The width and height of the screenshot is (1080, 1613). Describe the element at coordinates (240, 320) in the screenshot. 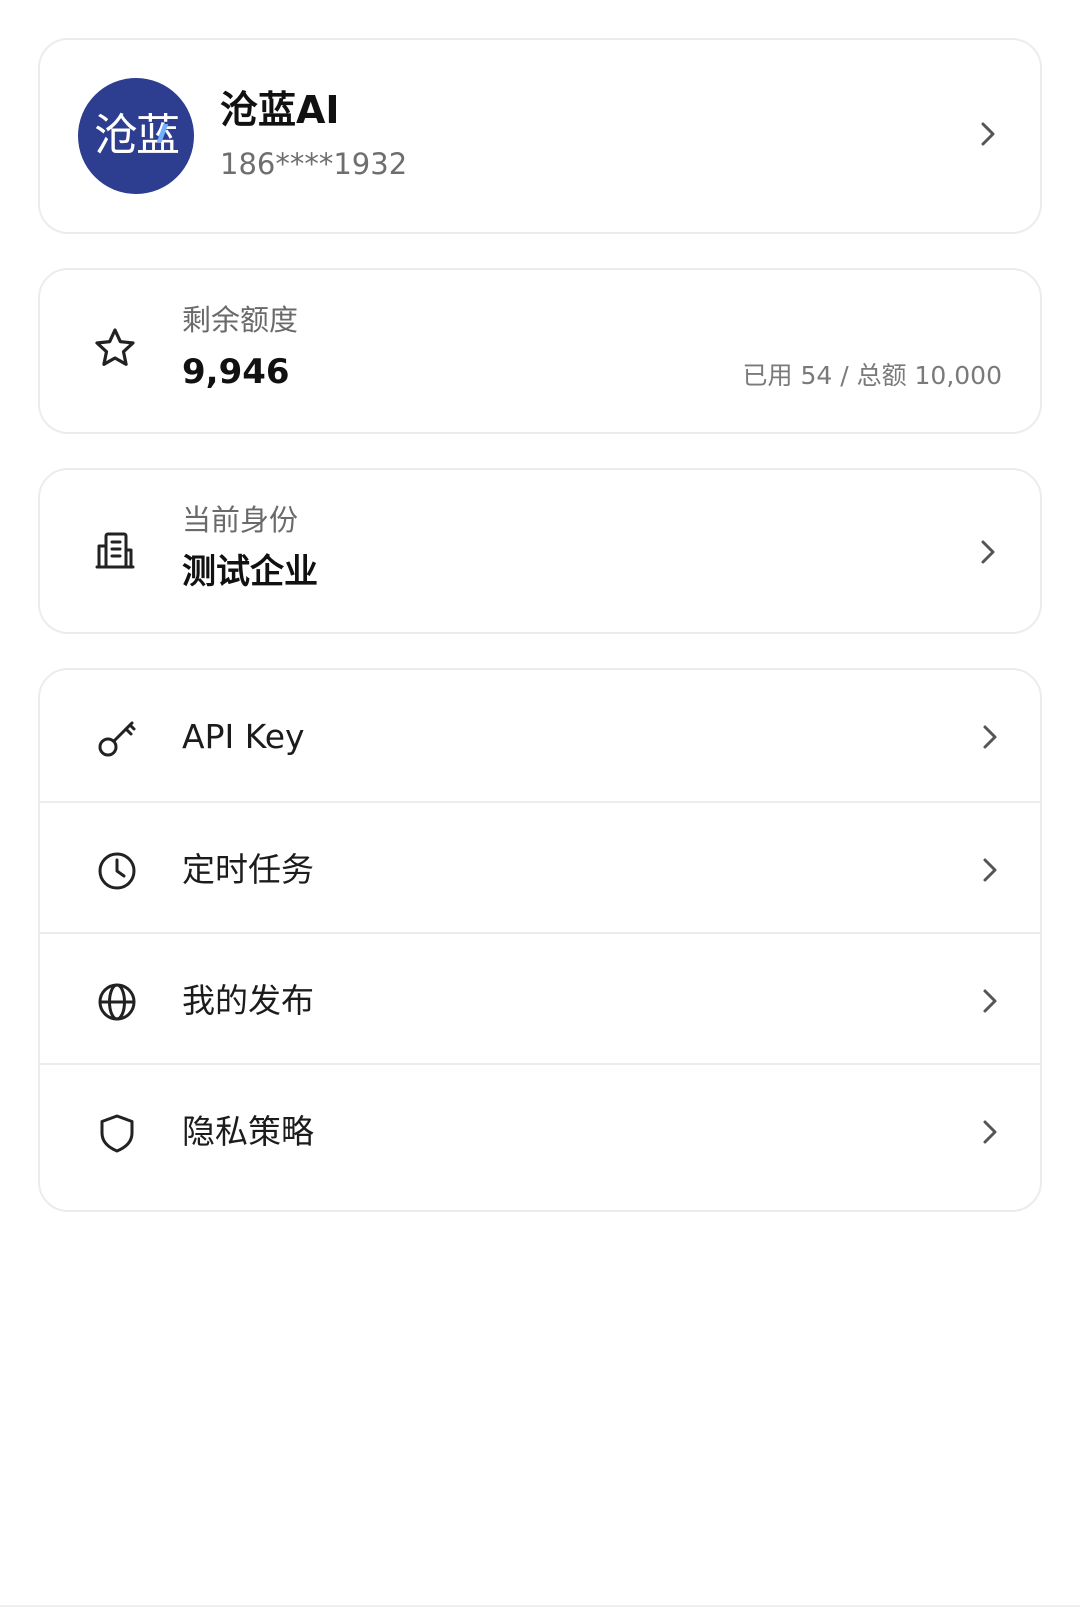

I see `quota-label: 剩余额度` at that location.